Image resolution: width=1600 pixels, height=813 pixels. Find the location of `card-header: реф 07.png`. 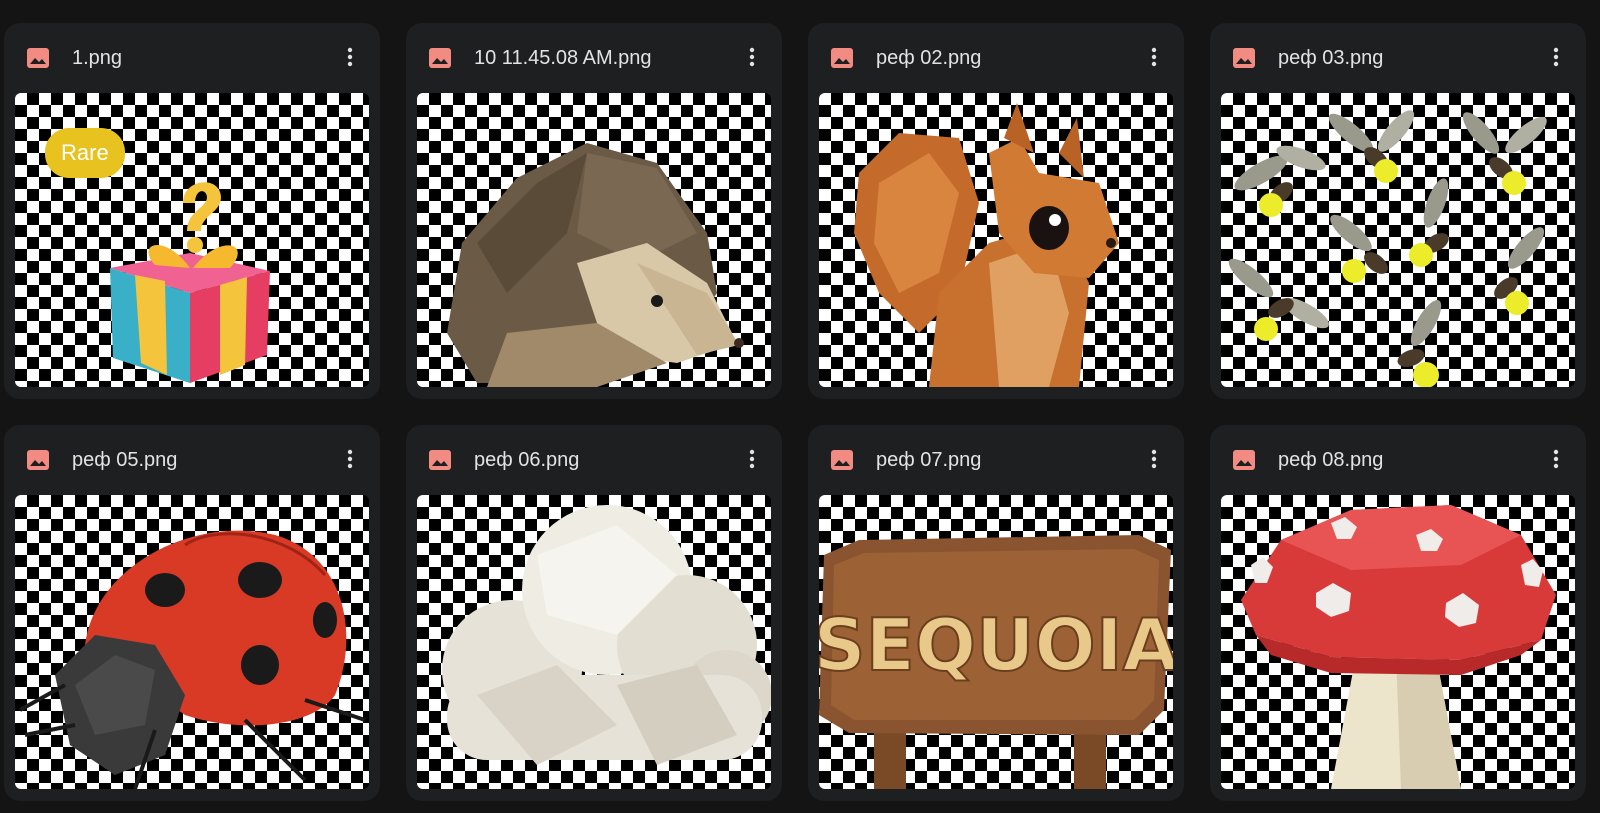

card-header: реф 07.png is located at coordinates (996, 459).